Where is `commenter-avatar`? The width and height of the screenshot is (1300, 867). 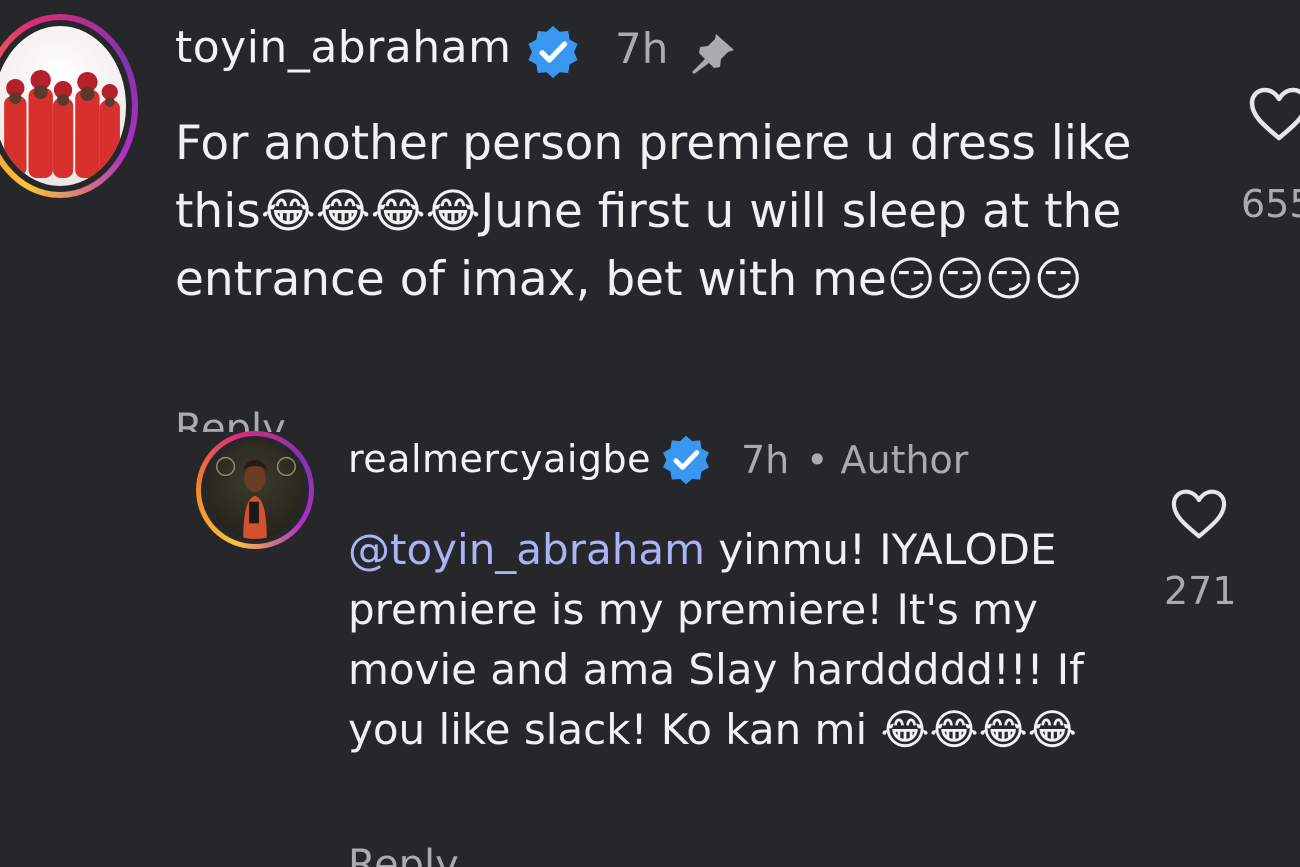 commenter-avatar is located at coordinates (69, 106).